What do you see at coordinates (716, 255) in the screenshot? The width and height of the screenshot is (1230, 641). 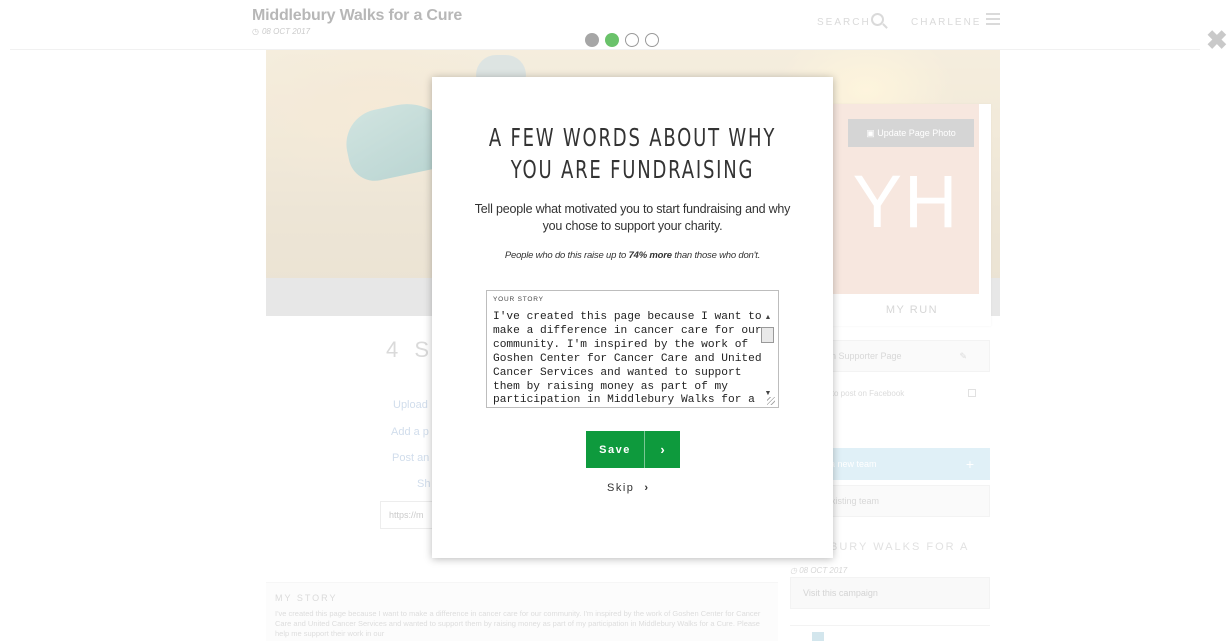 I see `stat-suffix: than those who don't.` at bounding box center [716, 255].